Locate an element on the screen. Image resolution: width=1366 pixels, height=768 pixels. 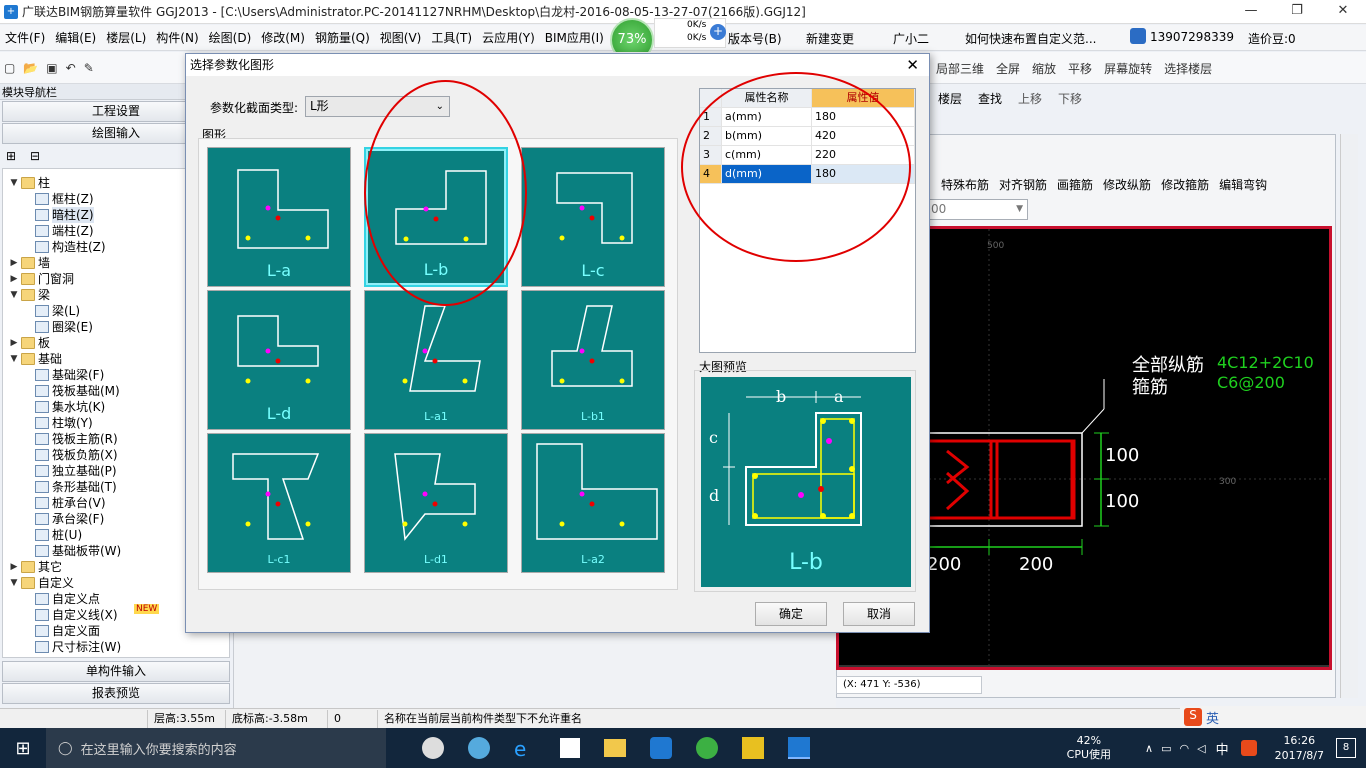
draw-stirrup-button: 画箍筋 is located at coordinates (1075, 184).